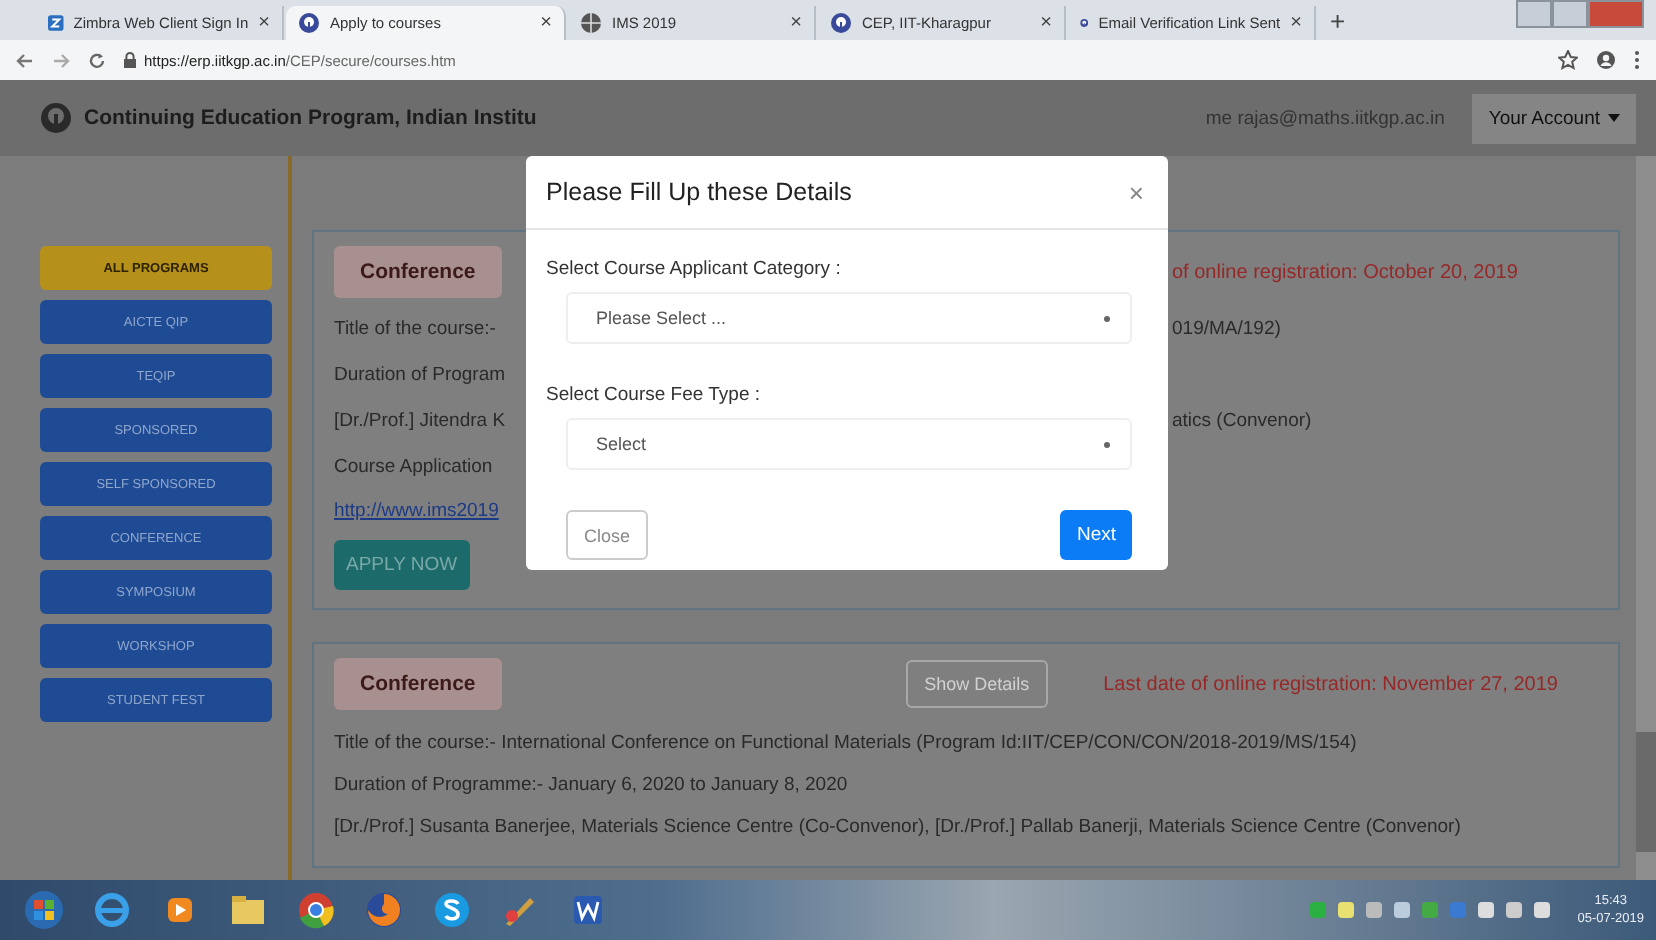 The width and height of the screenshot is (1656, 940). I want to click on course-detail: Duration of Programme:- January 6, 2020 to January 8, 2020, so click(592, 786).